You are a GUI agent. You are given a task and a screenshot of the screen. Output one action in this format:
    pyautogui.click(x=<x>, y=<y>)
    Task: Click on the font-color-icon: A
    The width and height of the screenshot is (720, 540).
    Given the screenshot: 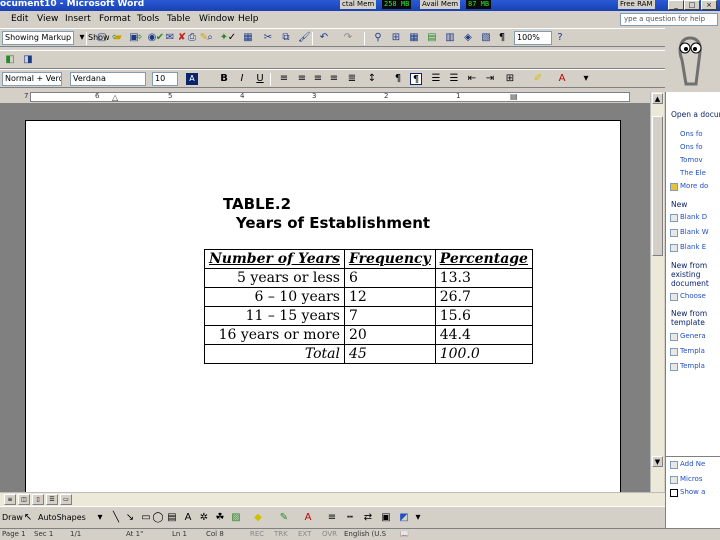 What is the action you would take?
    pyautogui.click(x=562, y=79)
    